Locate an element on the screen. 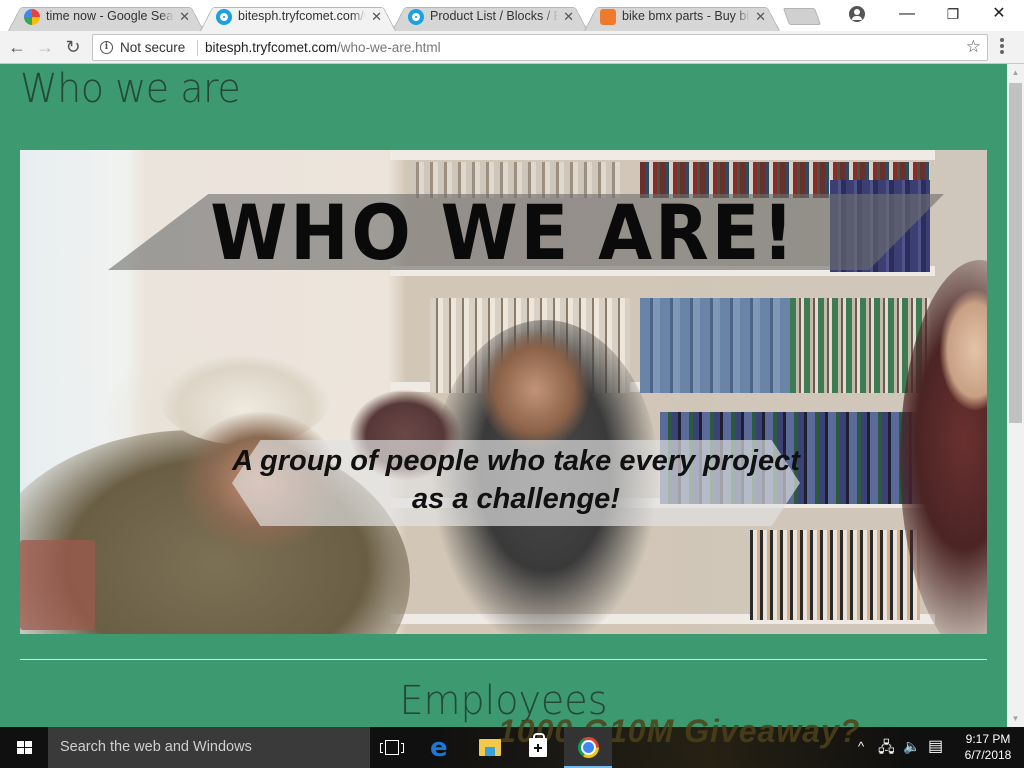 The image size is (1024, 768). volume-icon: 🔈 is located at coordinates (911, 746).